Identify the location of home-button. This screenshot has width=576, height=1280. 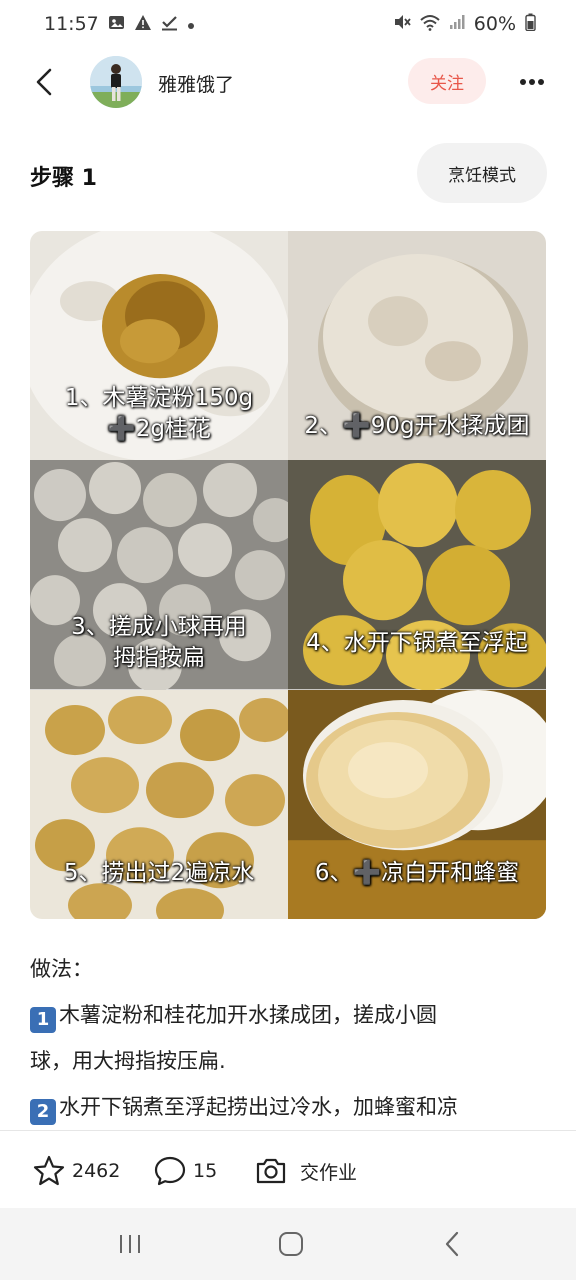
(291, 1244).